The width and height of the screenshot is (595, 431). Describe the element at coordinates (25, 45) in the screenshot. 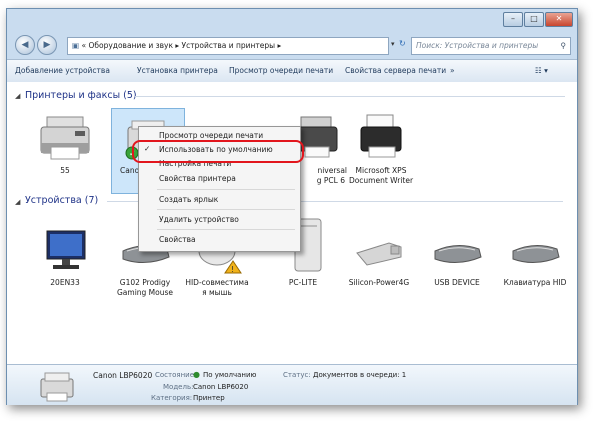

I see `back-arrow-icon: ◀` at that location.